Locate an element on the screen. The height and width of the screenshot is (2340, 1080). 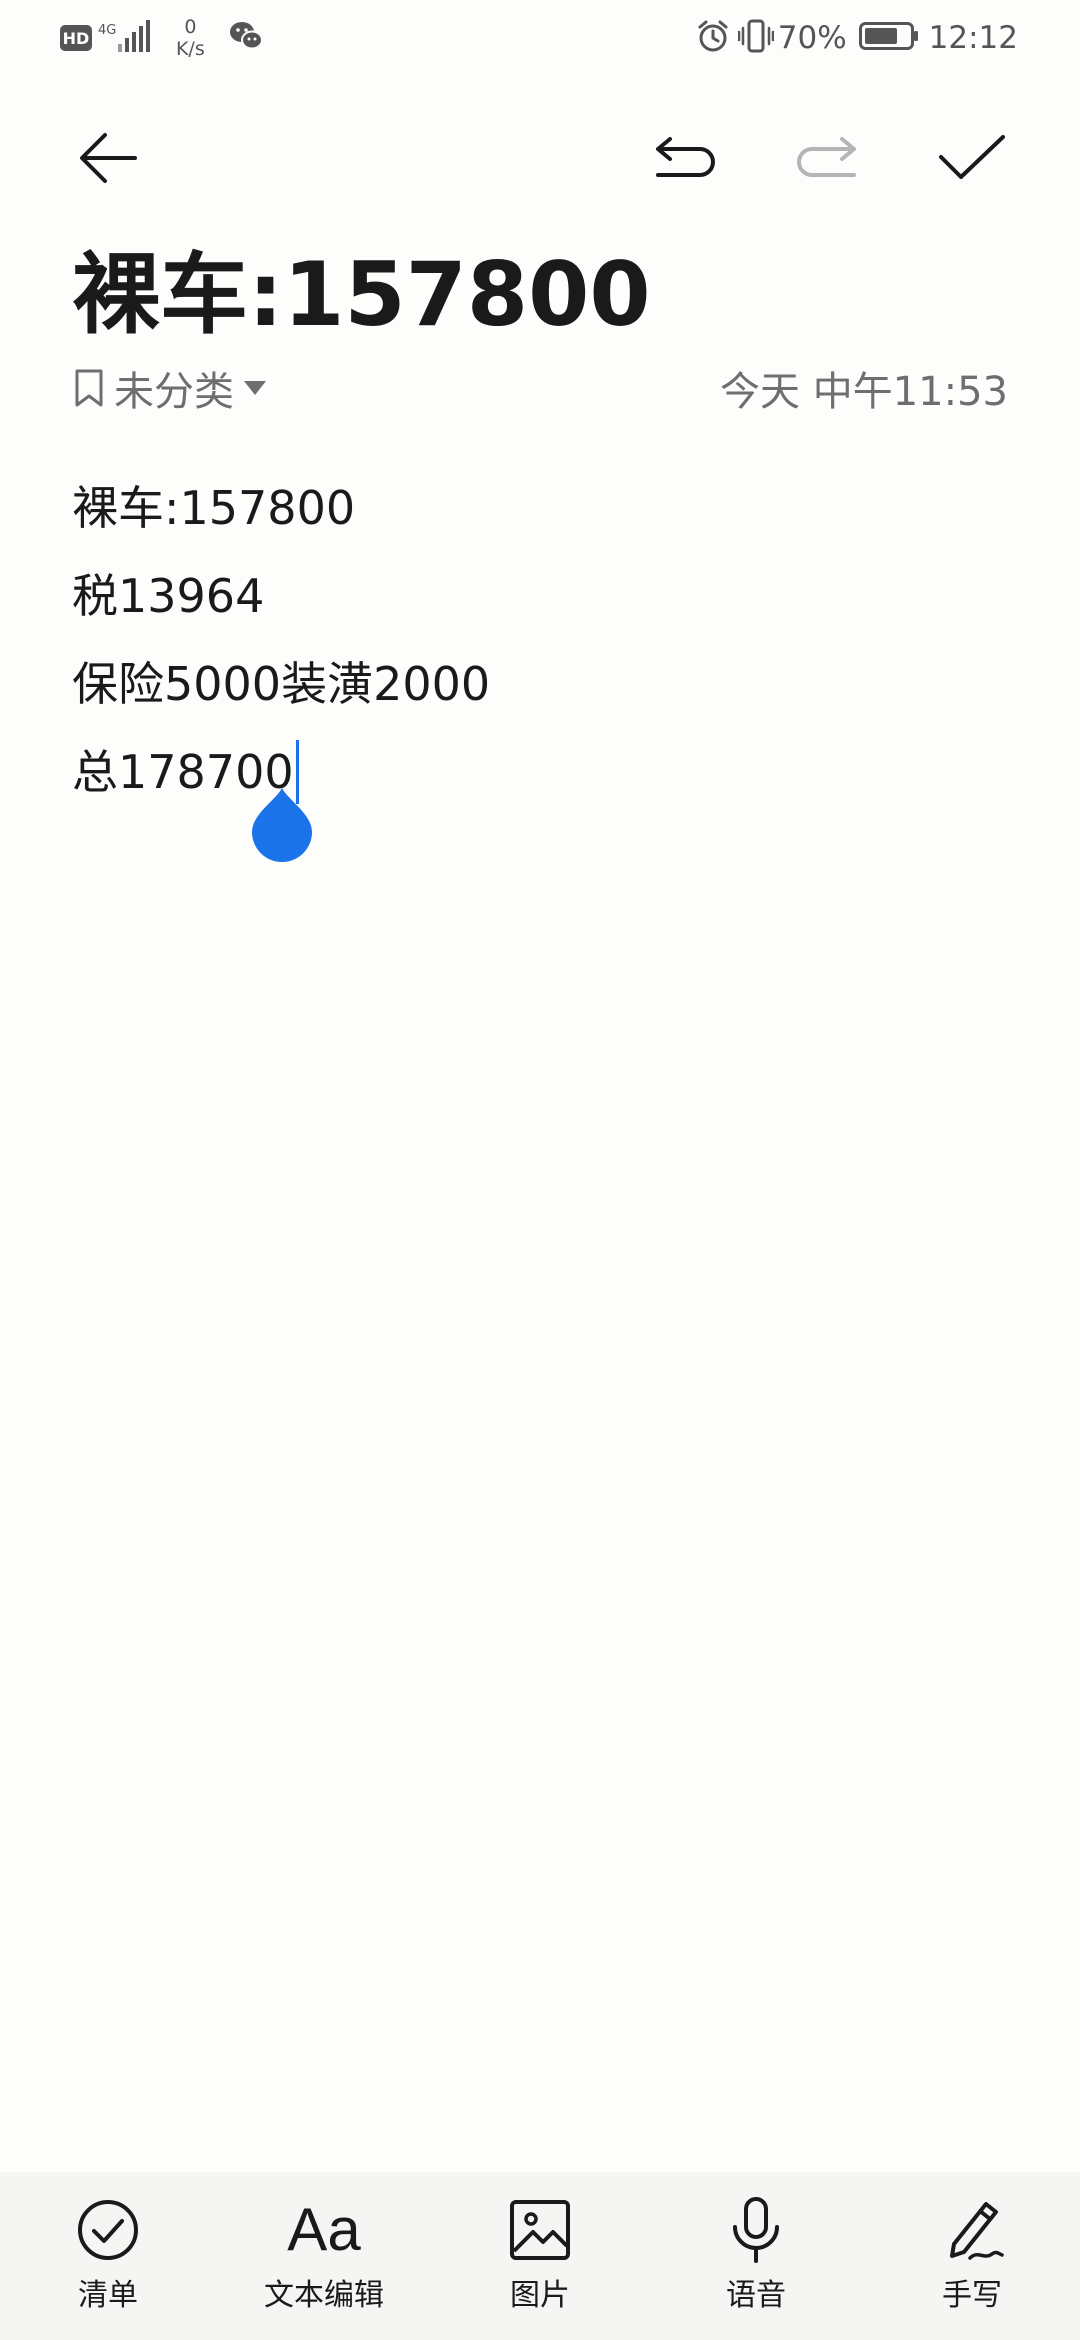
back-arrow-icon is located at coordinates (108, 158).